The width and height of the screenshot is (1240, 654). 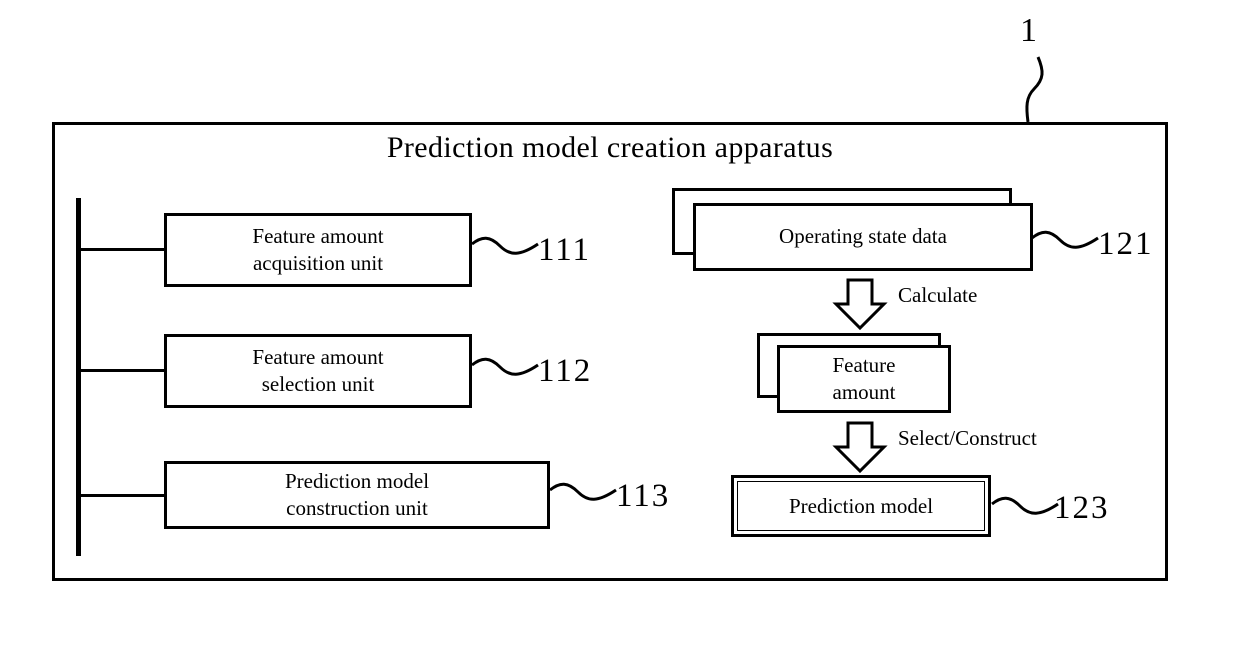 What do you see at coordinates (318, 236) in the screenshot?
I see `unit-111-line1: Feature amount` at bounding box center [318, 236].